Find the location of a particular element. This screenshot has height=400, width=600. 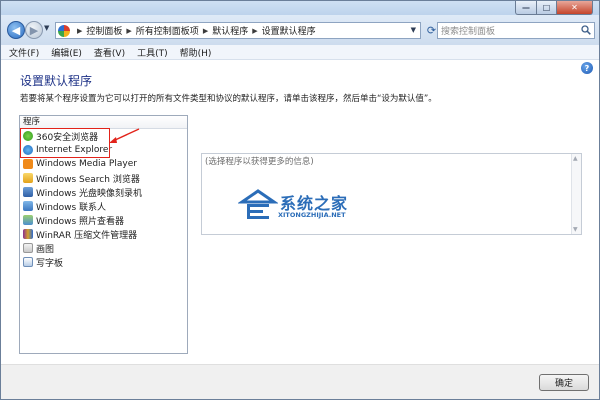

address-bar: ▶ 控制面板 ▶ 所有控制面板项 ▶ 默认程序 ▶ 设置默认程序 ▼ is located at coordinates (238, 30).